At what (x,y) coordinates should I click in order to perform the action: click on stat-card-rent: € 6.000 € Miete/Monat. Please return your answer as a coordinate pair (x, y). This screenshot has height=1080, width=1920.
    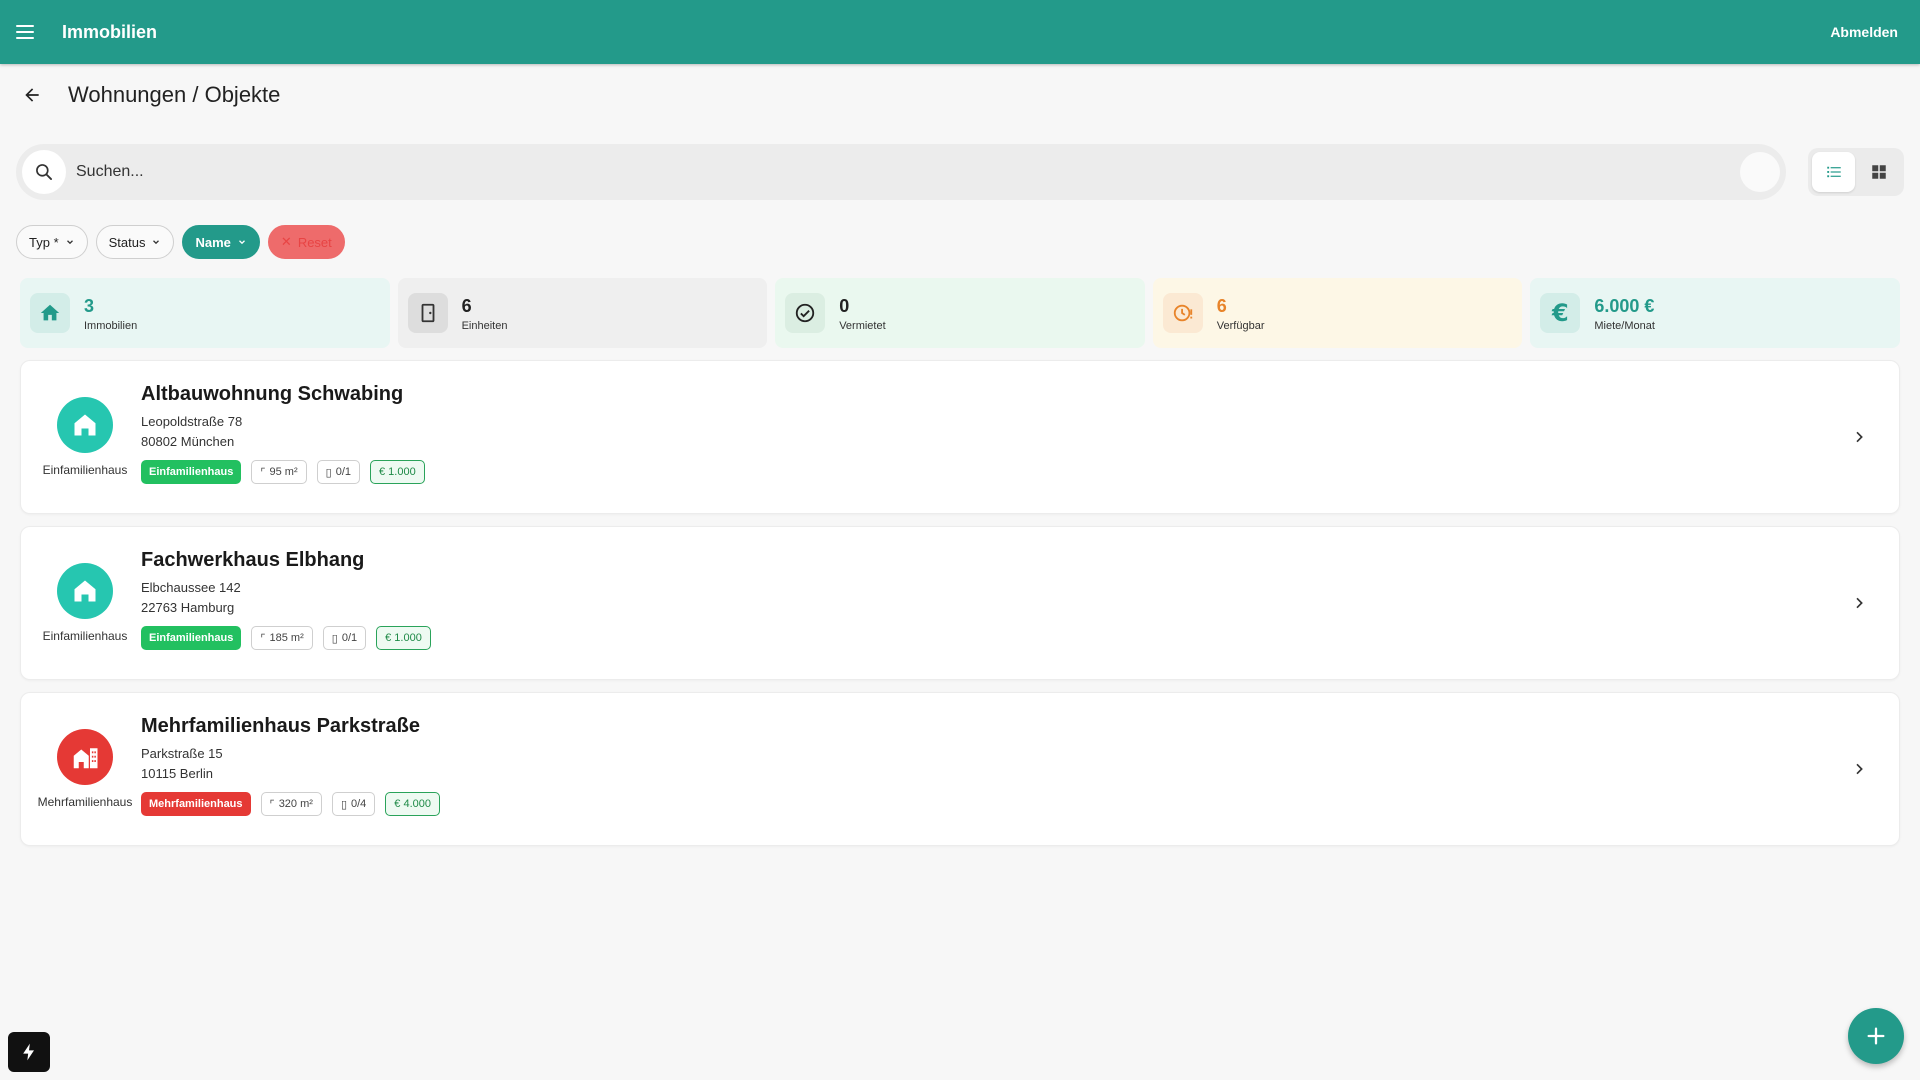
    Looking at the image, I should click on (1715, 313).